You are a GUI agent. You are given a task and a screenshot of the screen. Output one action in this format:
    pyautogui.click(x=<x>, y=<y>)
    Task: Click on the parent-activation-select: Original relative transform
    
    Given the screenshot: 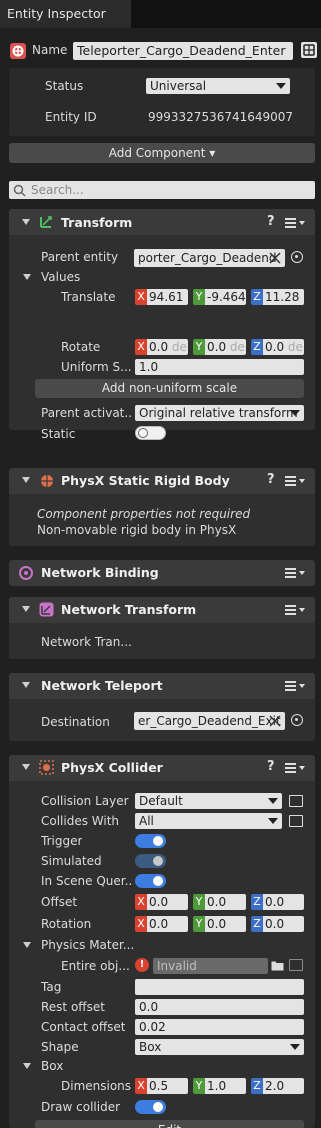 What is the action you would take?
    pyautogui.click(x=219, y=413)
    